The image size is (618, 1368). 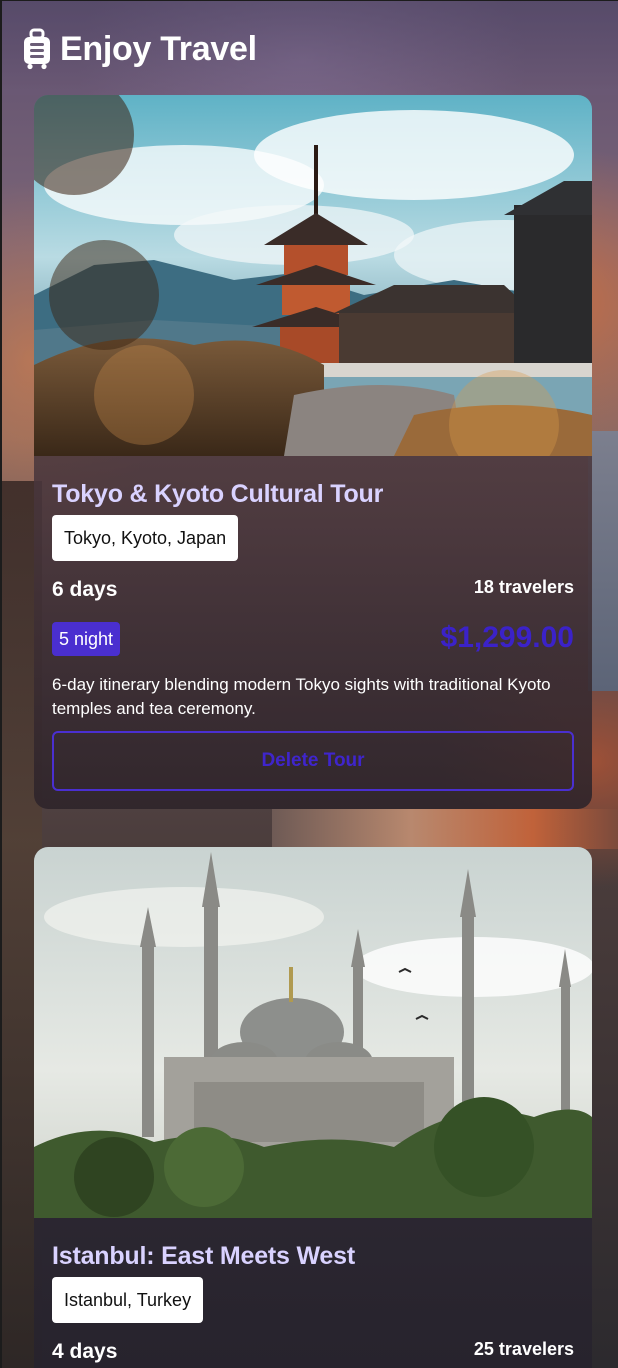 What do you see at coordinates (310, 48) in the screenshot?
I see `app-header: Enjoy Travel` at bounding box center [310, 48].